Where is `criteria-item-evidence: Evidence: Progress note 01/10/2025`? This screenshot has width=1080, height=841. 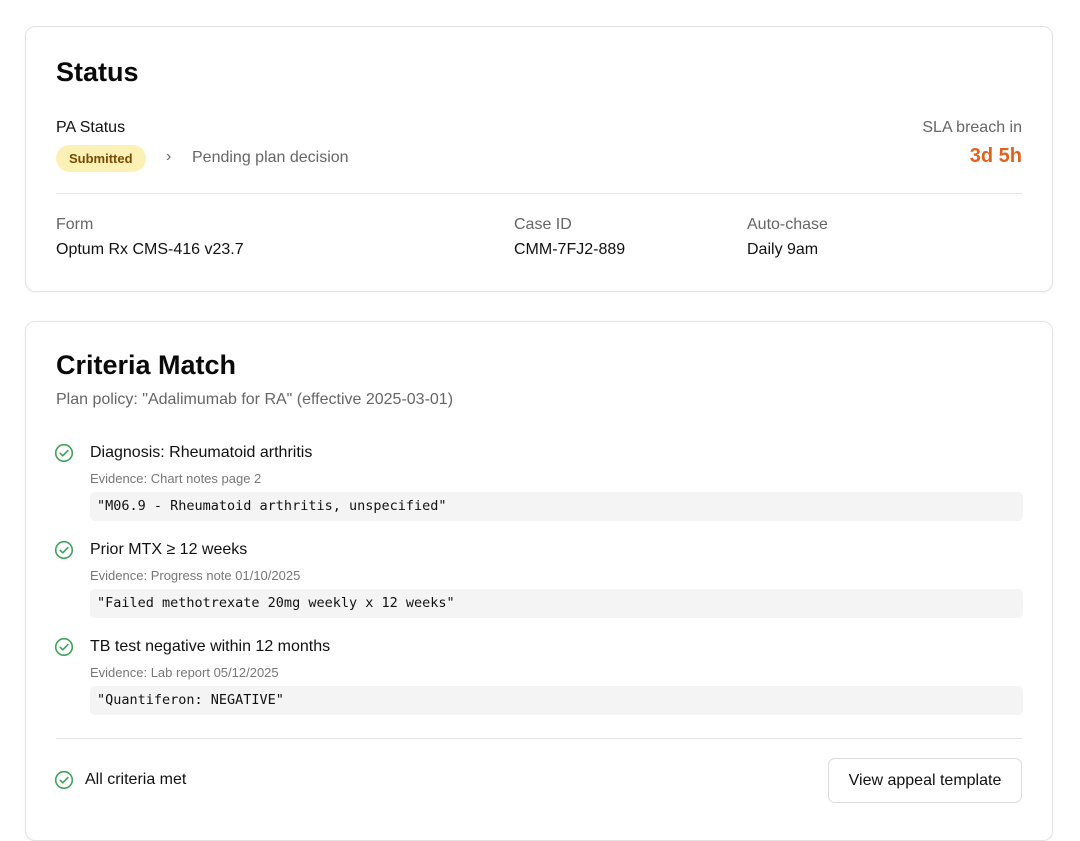 criteria-item-evidence: Evidence: Progress note 01/10/2025 is located at coordinates (195, 575).